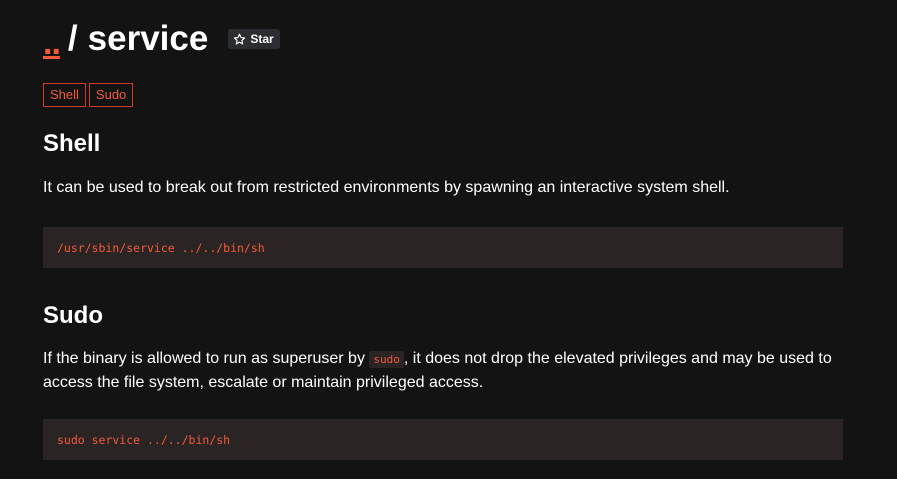 Image resolution: width=897 pixels, height=479 pixels. What do you see at coordinates (240, 39) in the screenshot?
I see `star-outline-icon` at bounding box center [240, 39].